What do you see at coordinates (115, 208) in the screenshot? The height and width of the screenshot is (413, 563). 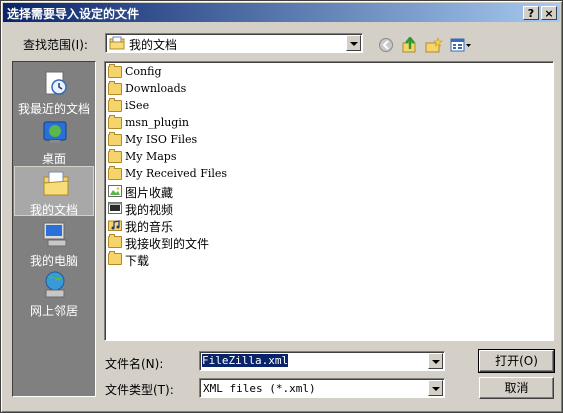 I see `video-folder-icon` at bounding box center [115, 208].